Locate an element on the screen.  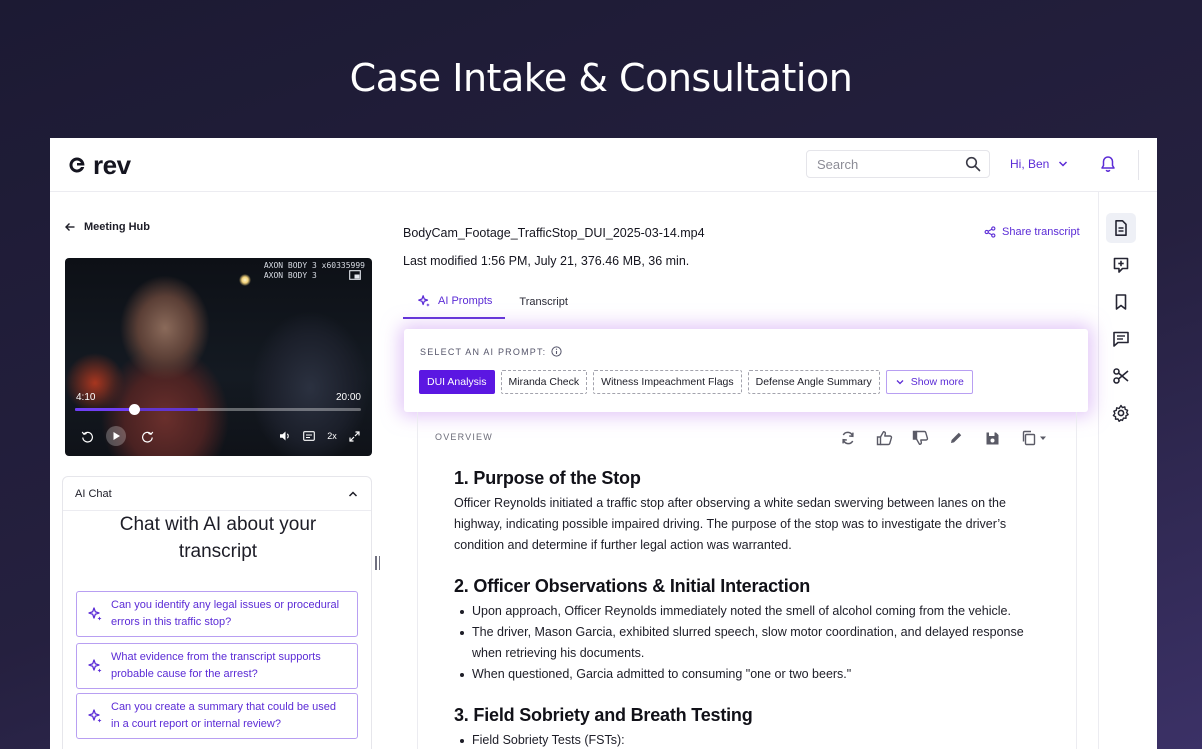
show-more-button: Show more is located at coordinates (929, 382).